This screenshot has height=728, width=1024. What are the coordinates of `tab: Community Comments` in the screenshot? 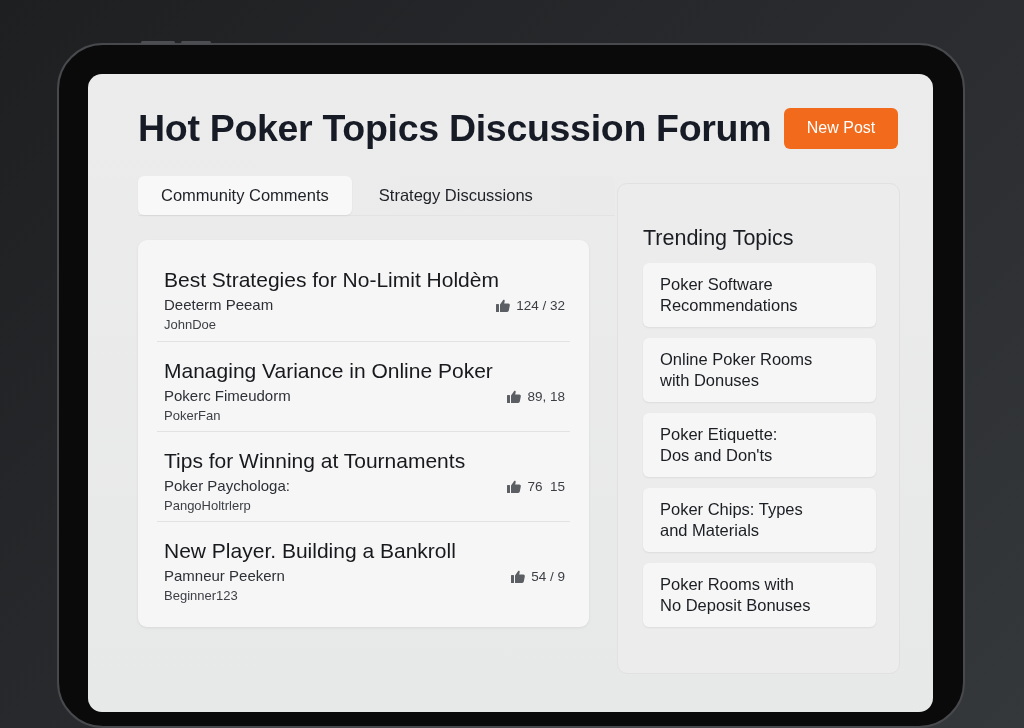 It's located at (245, 195).